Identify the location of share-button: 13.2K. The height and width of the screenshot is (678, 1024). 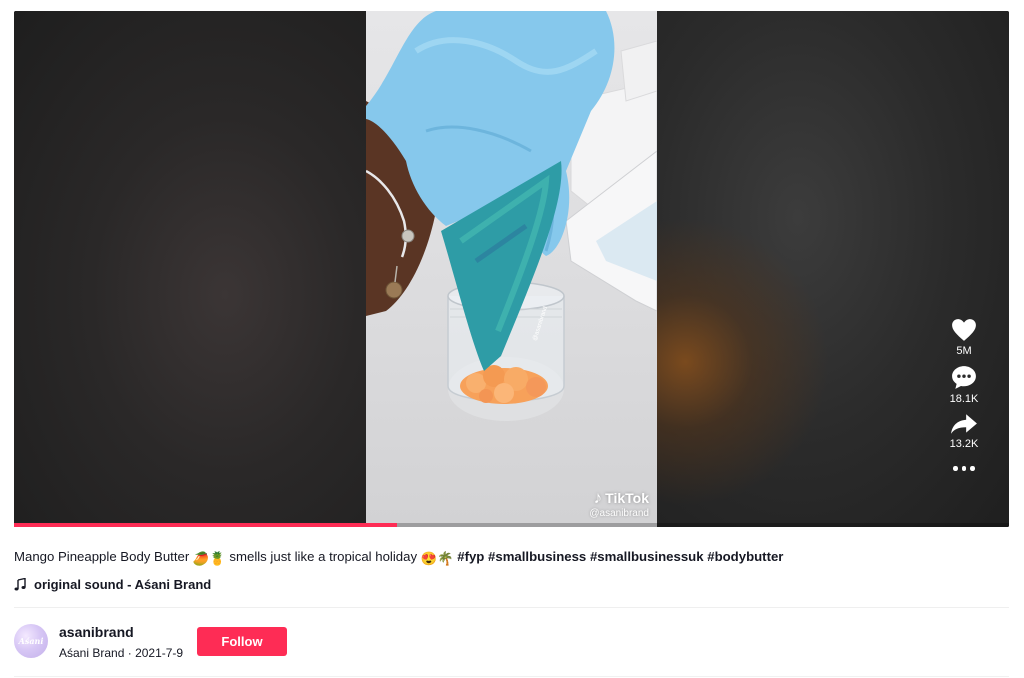
(964, 431).